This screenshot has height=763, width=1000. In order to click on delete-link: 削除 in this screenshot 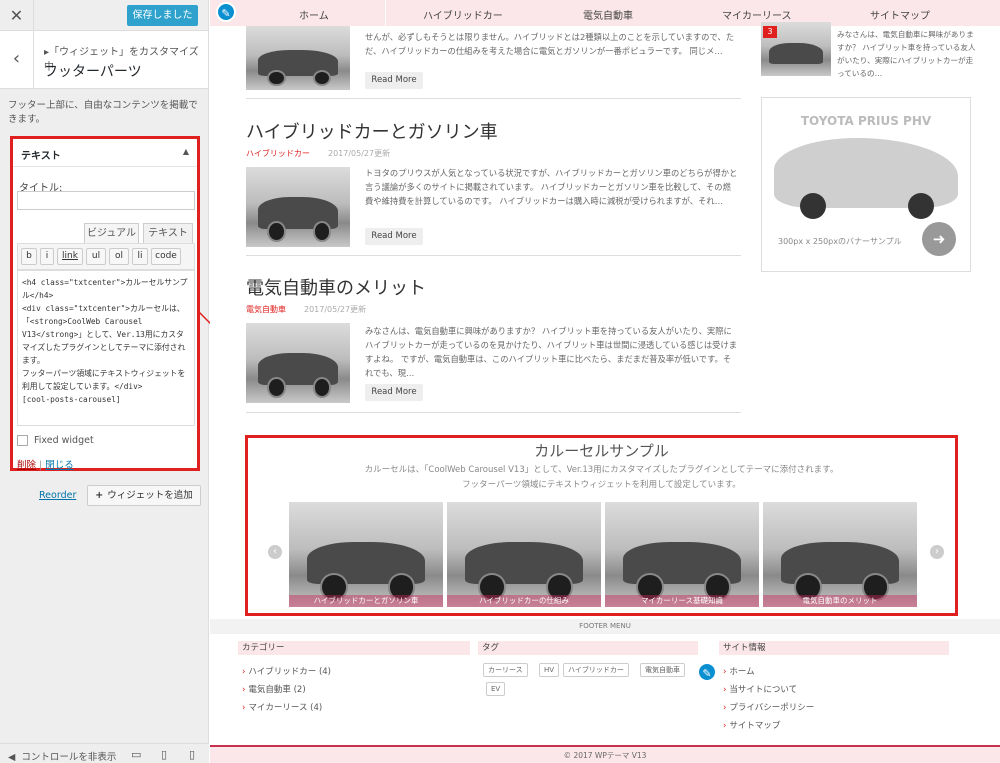, I will do `click(26, 465)`.